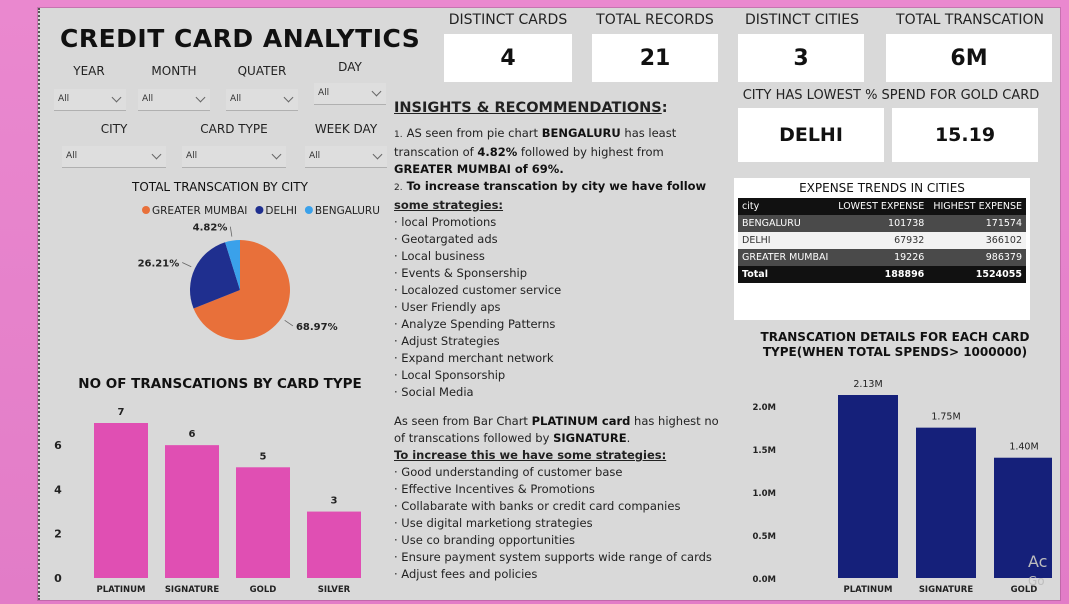 Image resolution: width=1069 pixels, height=604 pixels. Describe the element at coordinates (463, 421) in the screenshot. I see `insight-text: As seen from Bar Chart` at that location.